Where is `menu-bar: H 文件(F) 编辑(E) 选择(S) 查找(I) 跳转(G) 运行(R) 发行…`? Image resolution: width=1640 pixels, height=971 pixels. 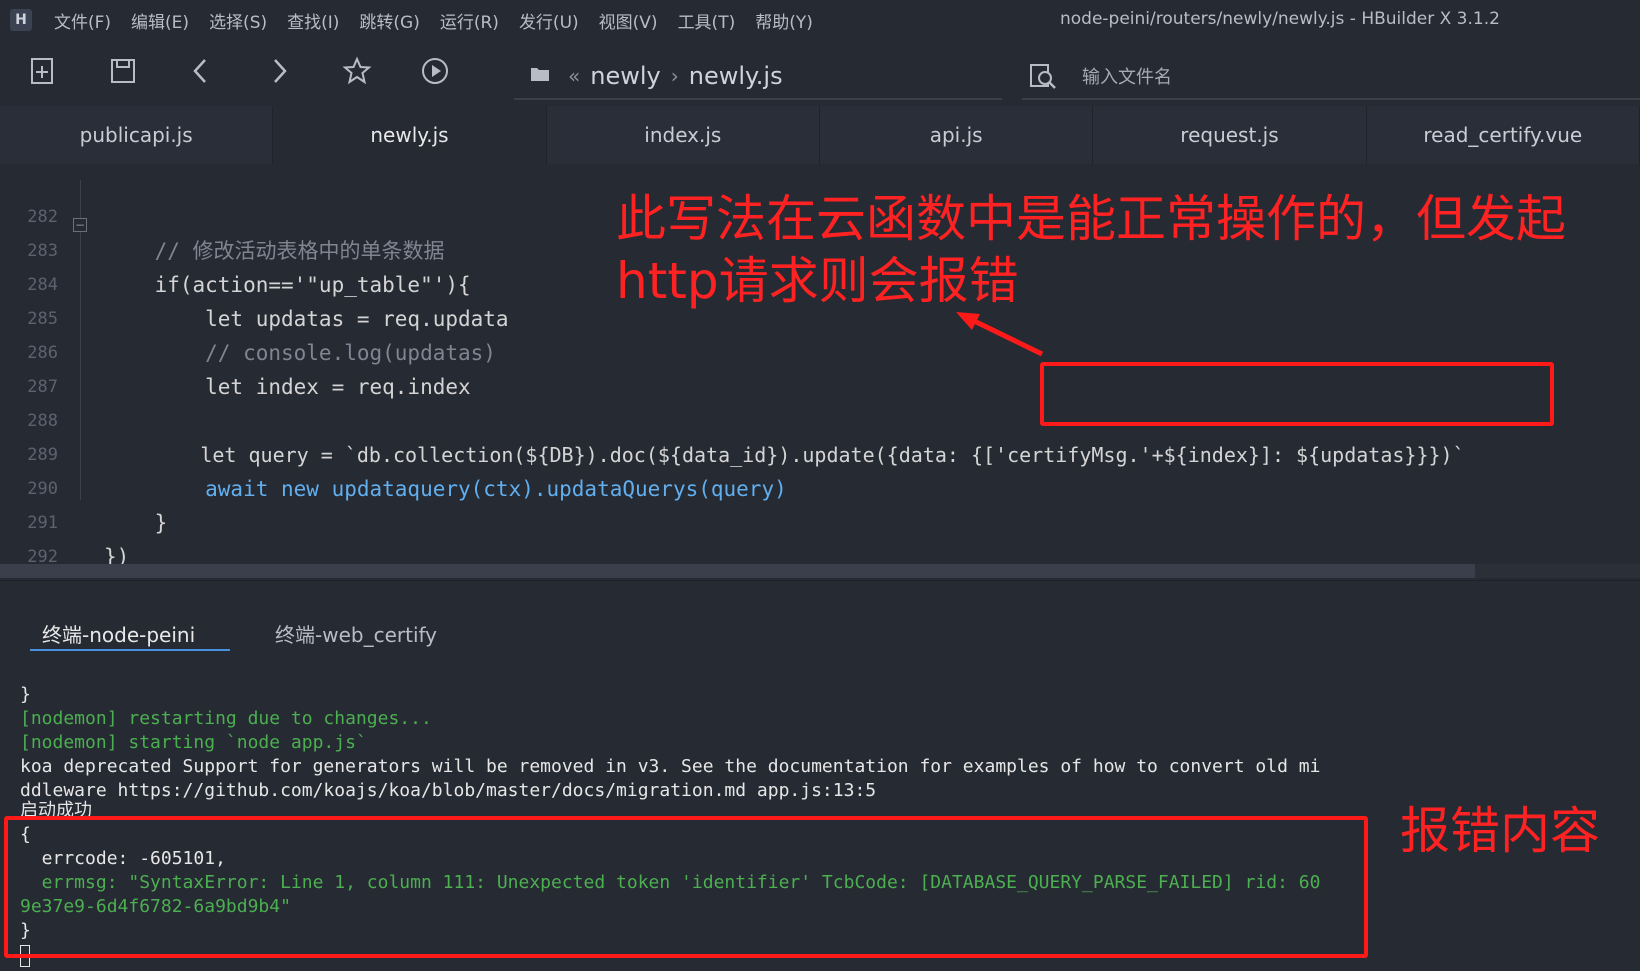
menu-bar: H 文件(F) 编辑(E) 选择(S) 查找(I) 跳转(G) 运行(R) 发行… is located at coordinates (820, 20).